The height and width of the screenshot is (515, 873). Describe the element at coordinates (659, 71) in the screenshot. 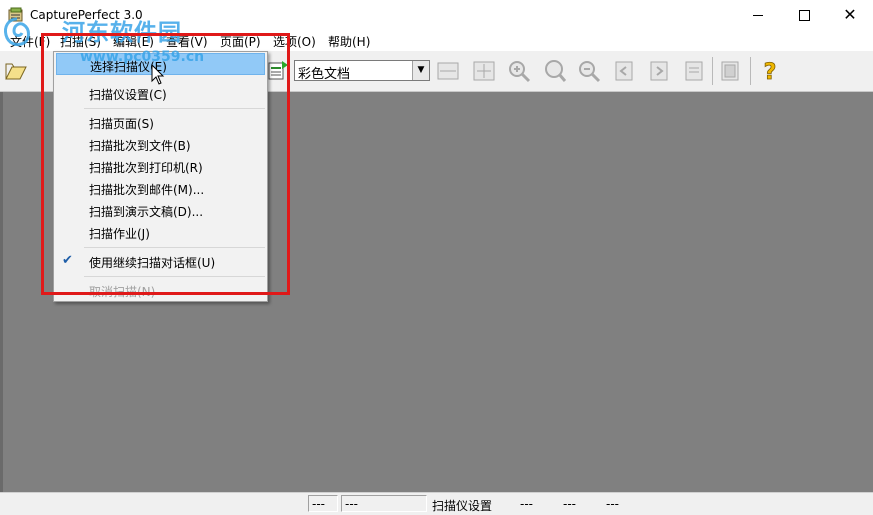

I see `next-page-icon` at that location.